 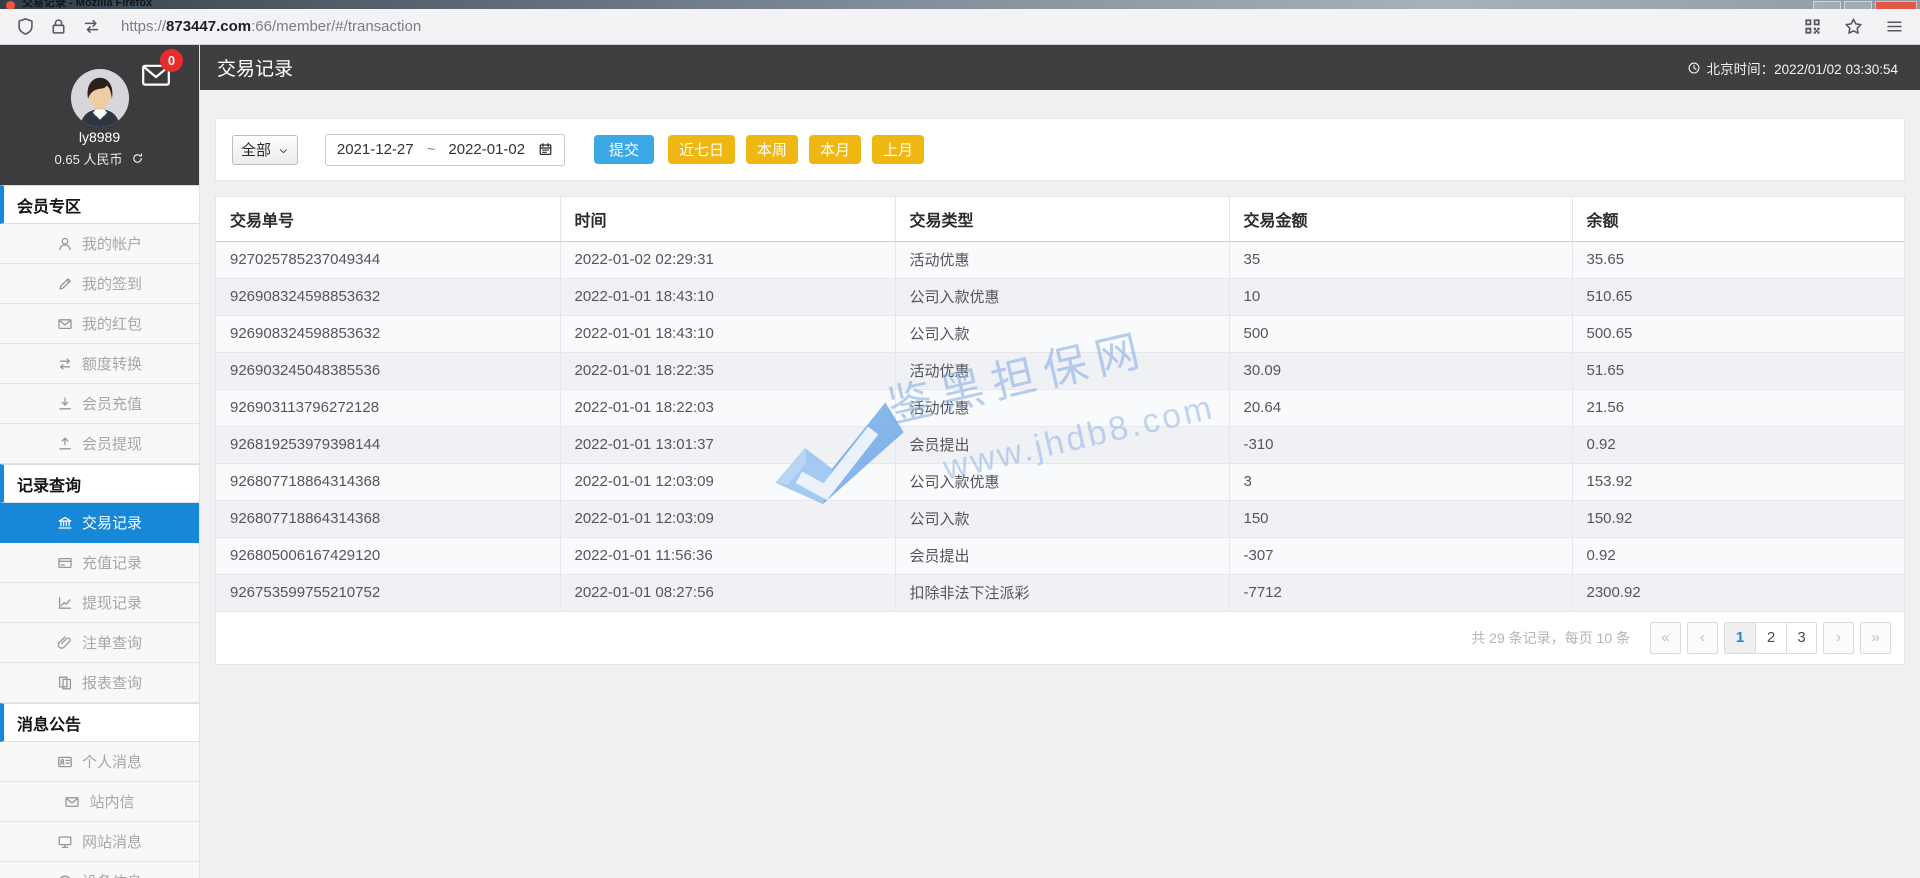 I want to click on window-controls, so click(x=1865, y=5).